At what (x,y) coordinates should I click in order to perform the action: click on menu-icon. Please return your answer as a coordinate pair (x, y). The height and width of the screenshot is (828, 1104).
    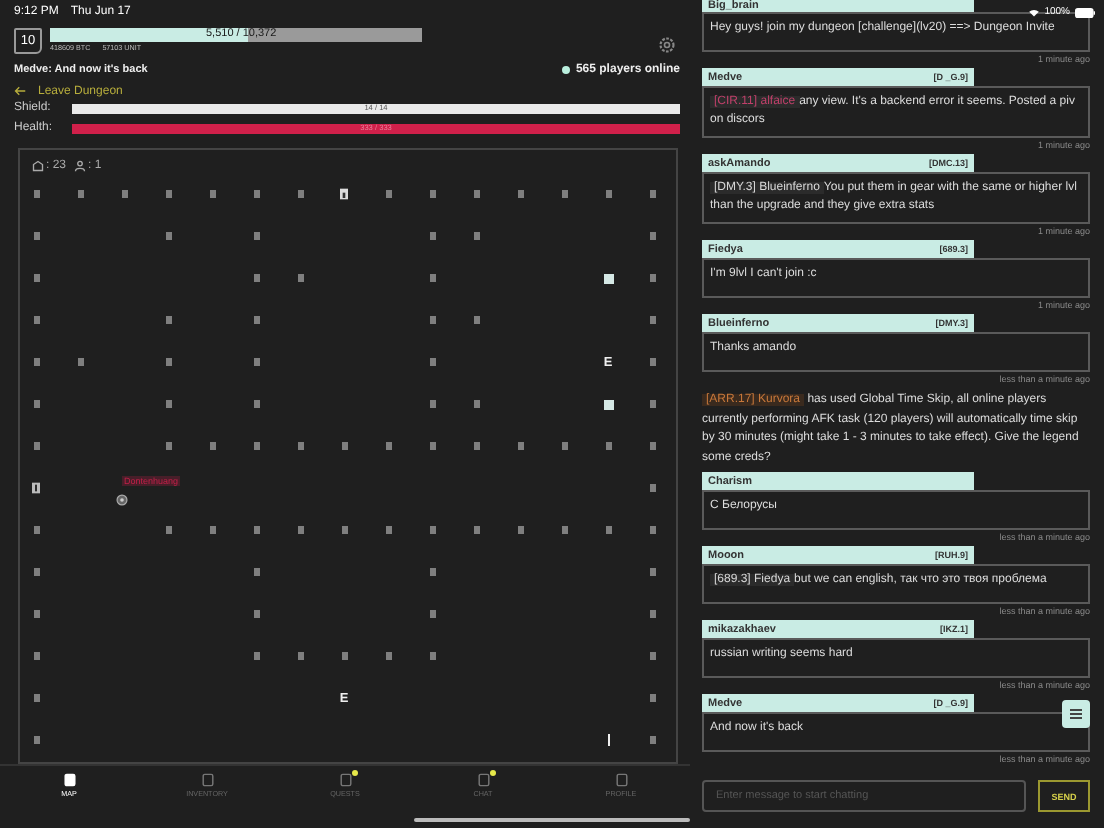
    Looking at the image, I should click on (1076, 714).